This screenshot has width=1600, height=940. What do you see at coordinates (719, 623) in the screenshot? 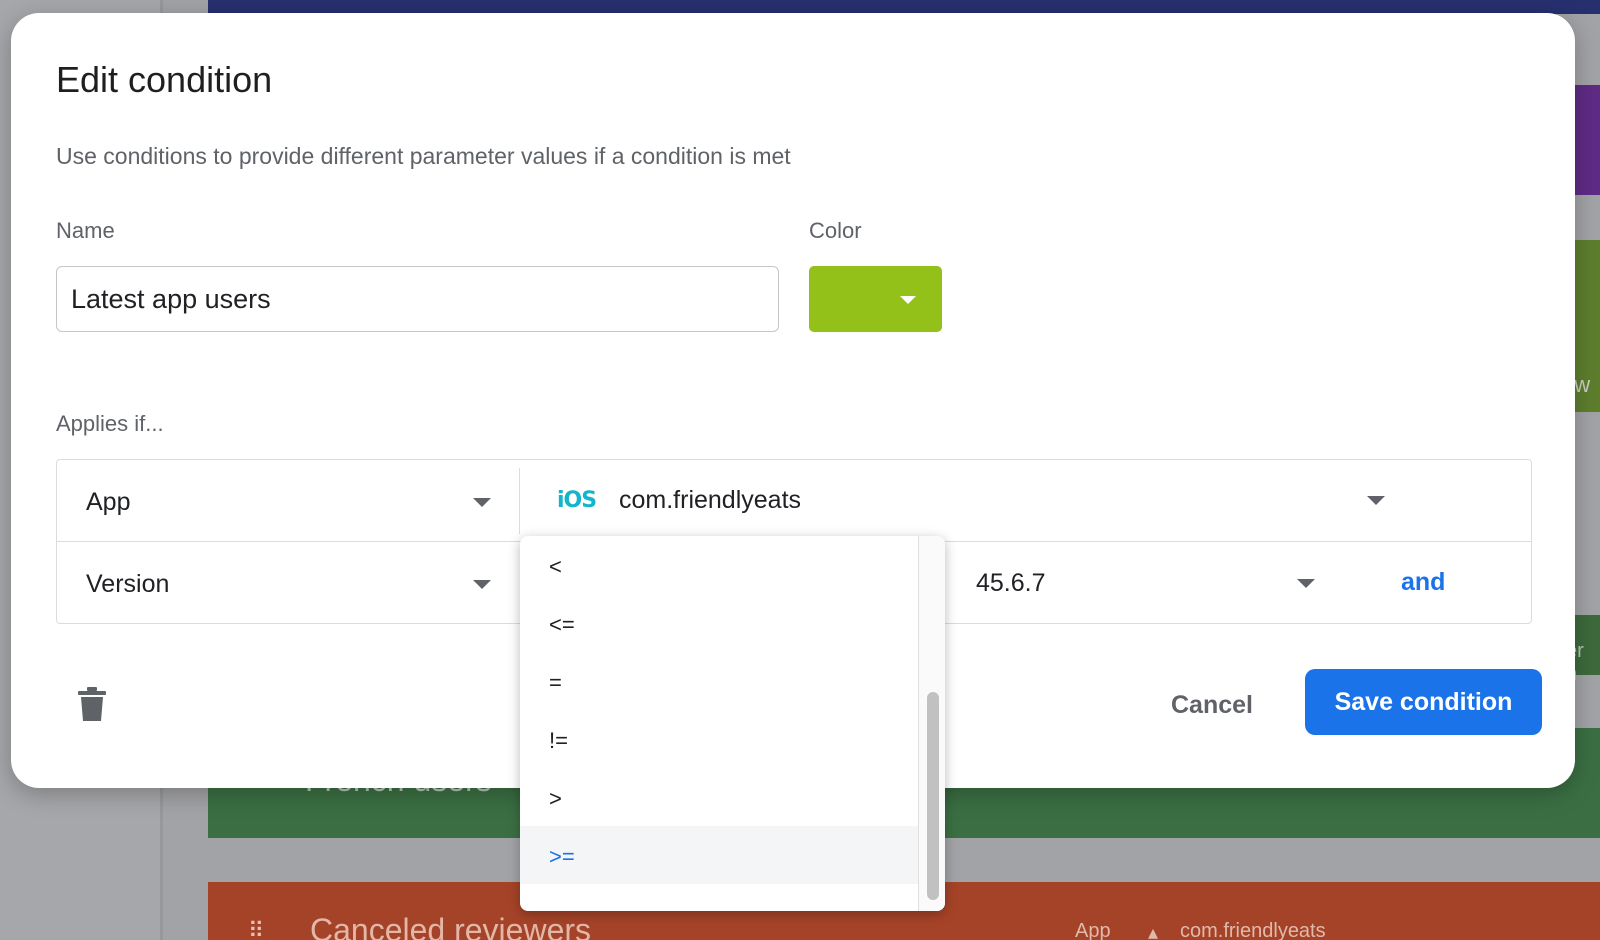
I see `operator-option: <=` at bounding box center [719, 623].